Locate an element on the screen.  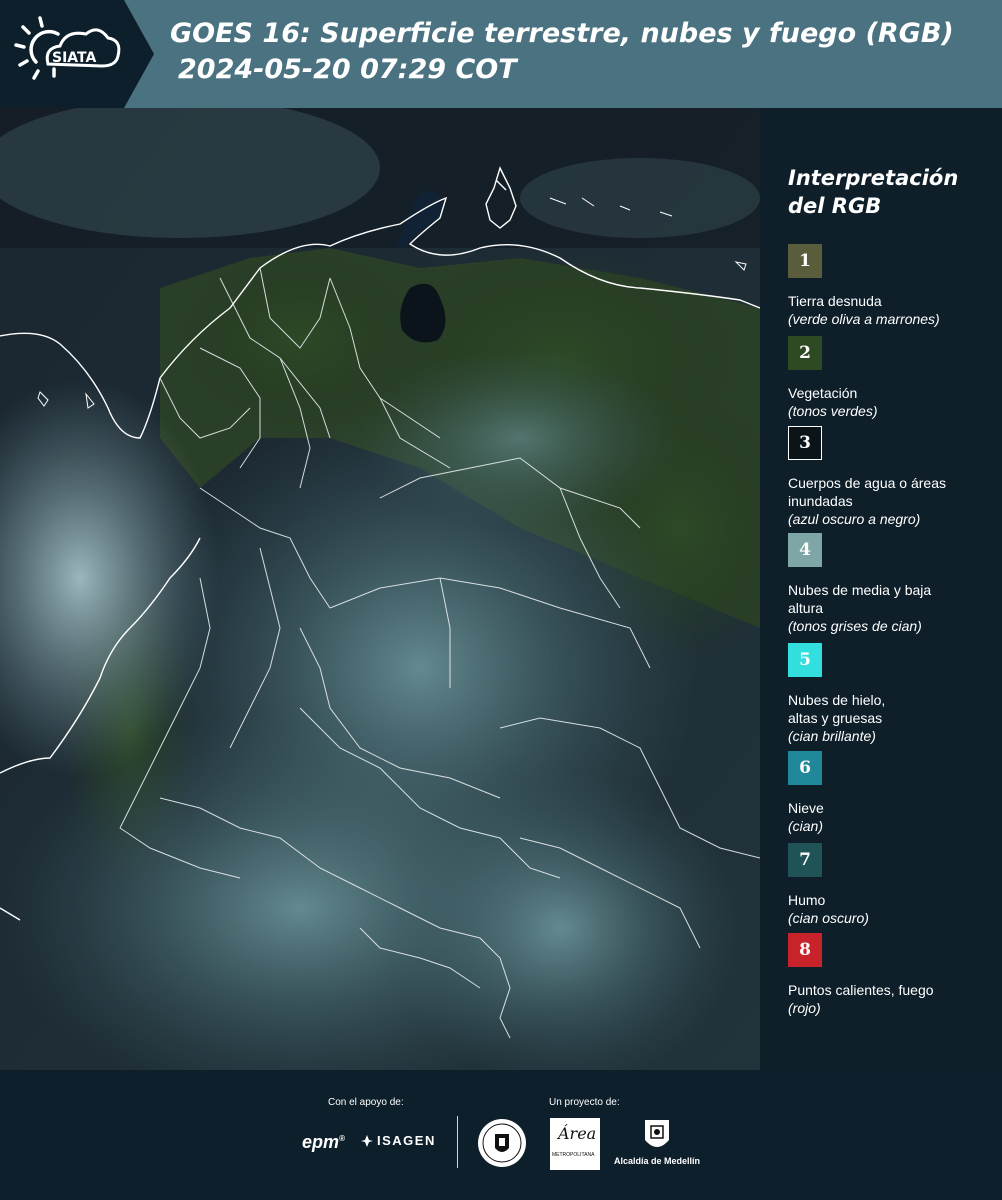
epm-logo: epm® is located at coordinates (323, 1142).